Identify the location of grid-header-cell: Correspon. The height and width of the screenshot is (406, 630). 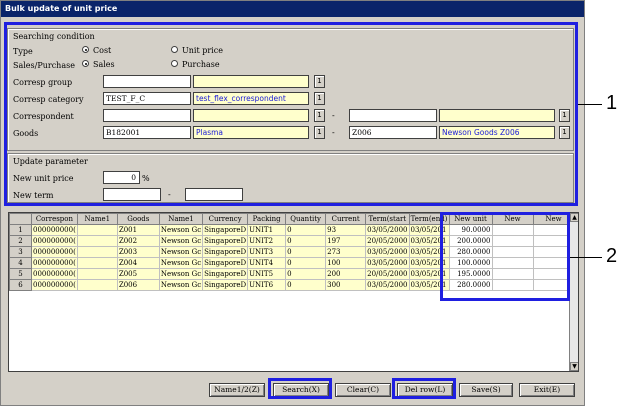
(54, 219).